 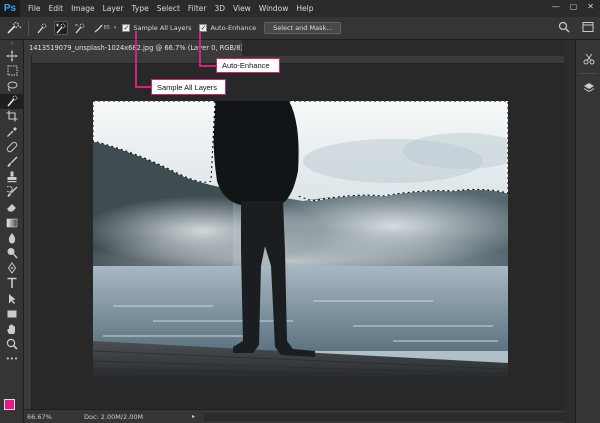 I want to click on add-selection-icon, so click(x=61, y=28).